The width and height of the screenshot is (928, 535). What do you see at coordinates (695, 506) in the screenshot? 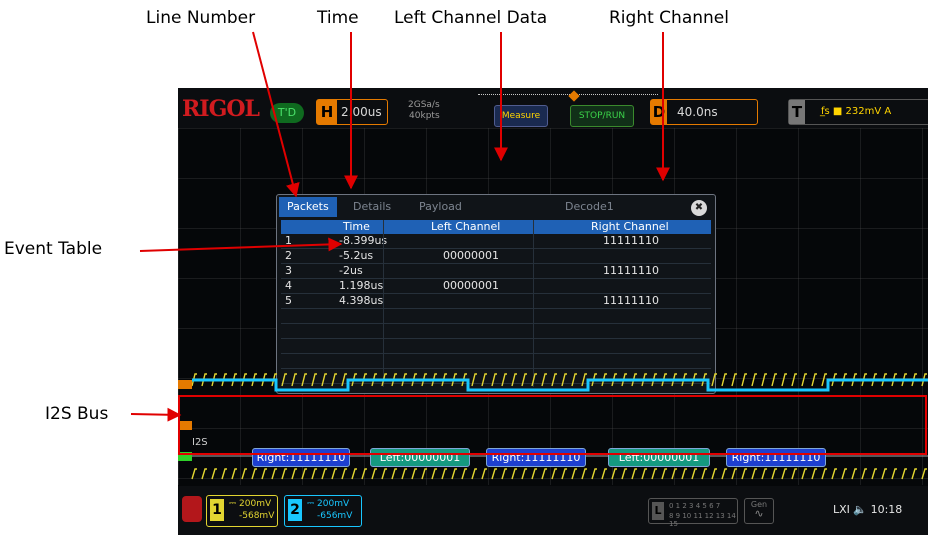
I see `logic-channels-low: 0 1 2 3 4 5 6 7` at bounding box center [695, 506].